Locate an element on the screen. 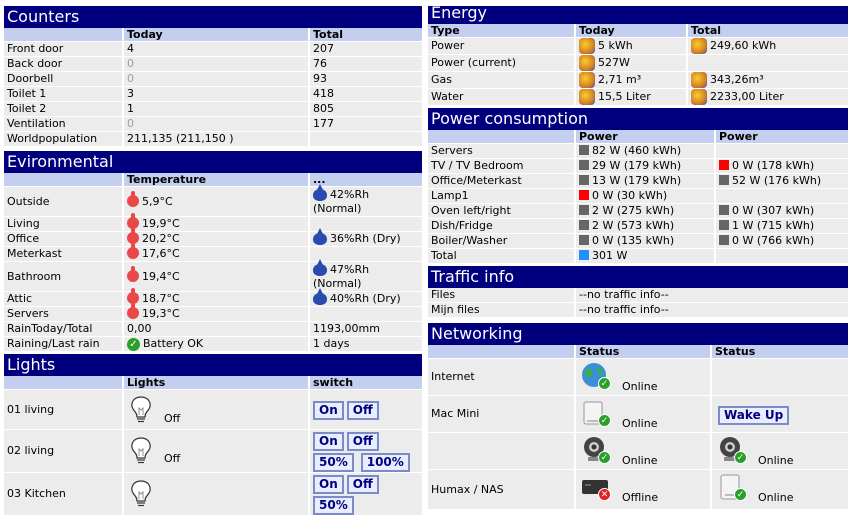  lights-header-label is located at coordinates (63, 383).